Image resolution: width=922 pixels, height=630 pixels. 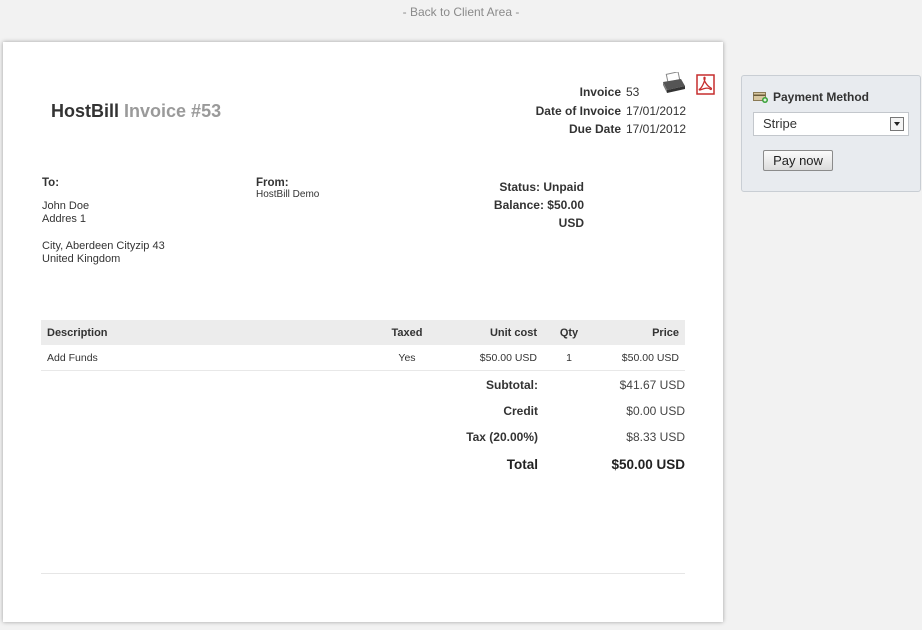 What do you see at coordinates (81, 259) in the screenshot?
I see `to-country: United Kingdom` at bounding box center [81, 259].